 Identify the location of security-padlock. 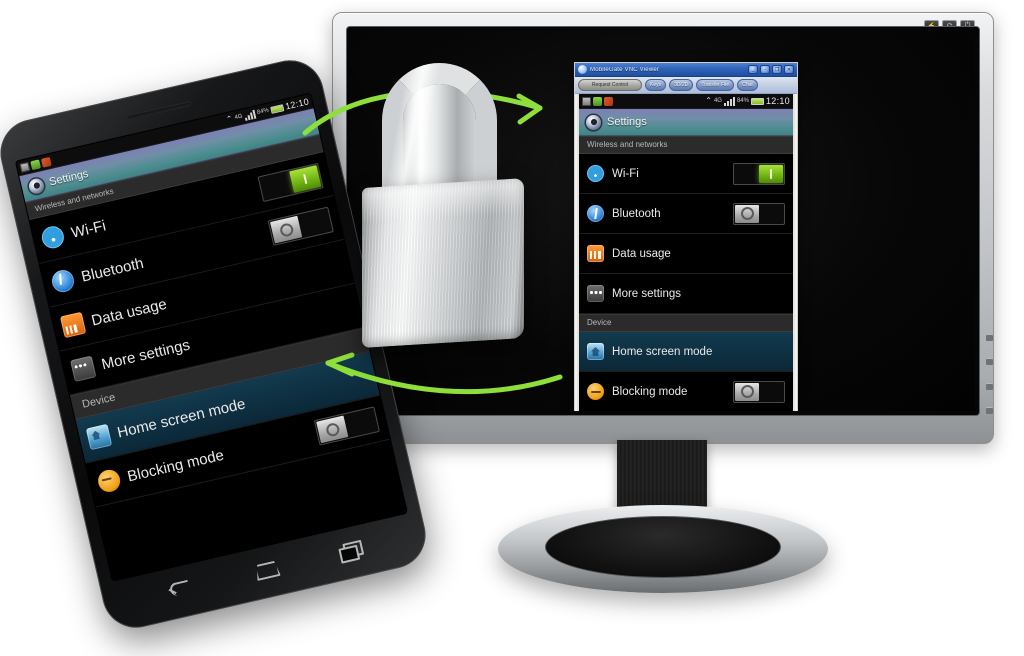
(439, 205).